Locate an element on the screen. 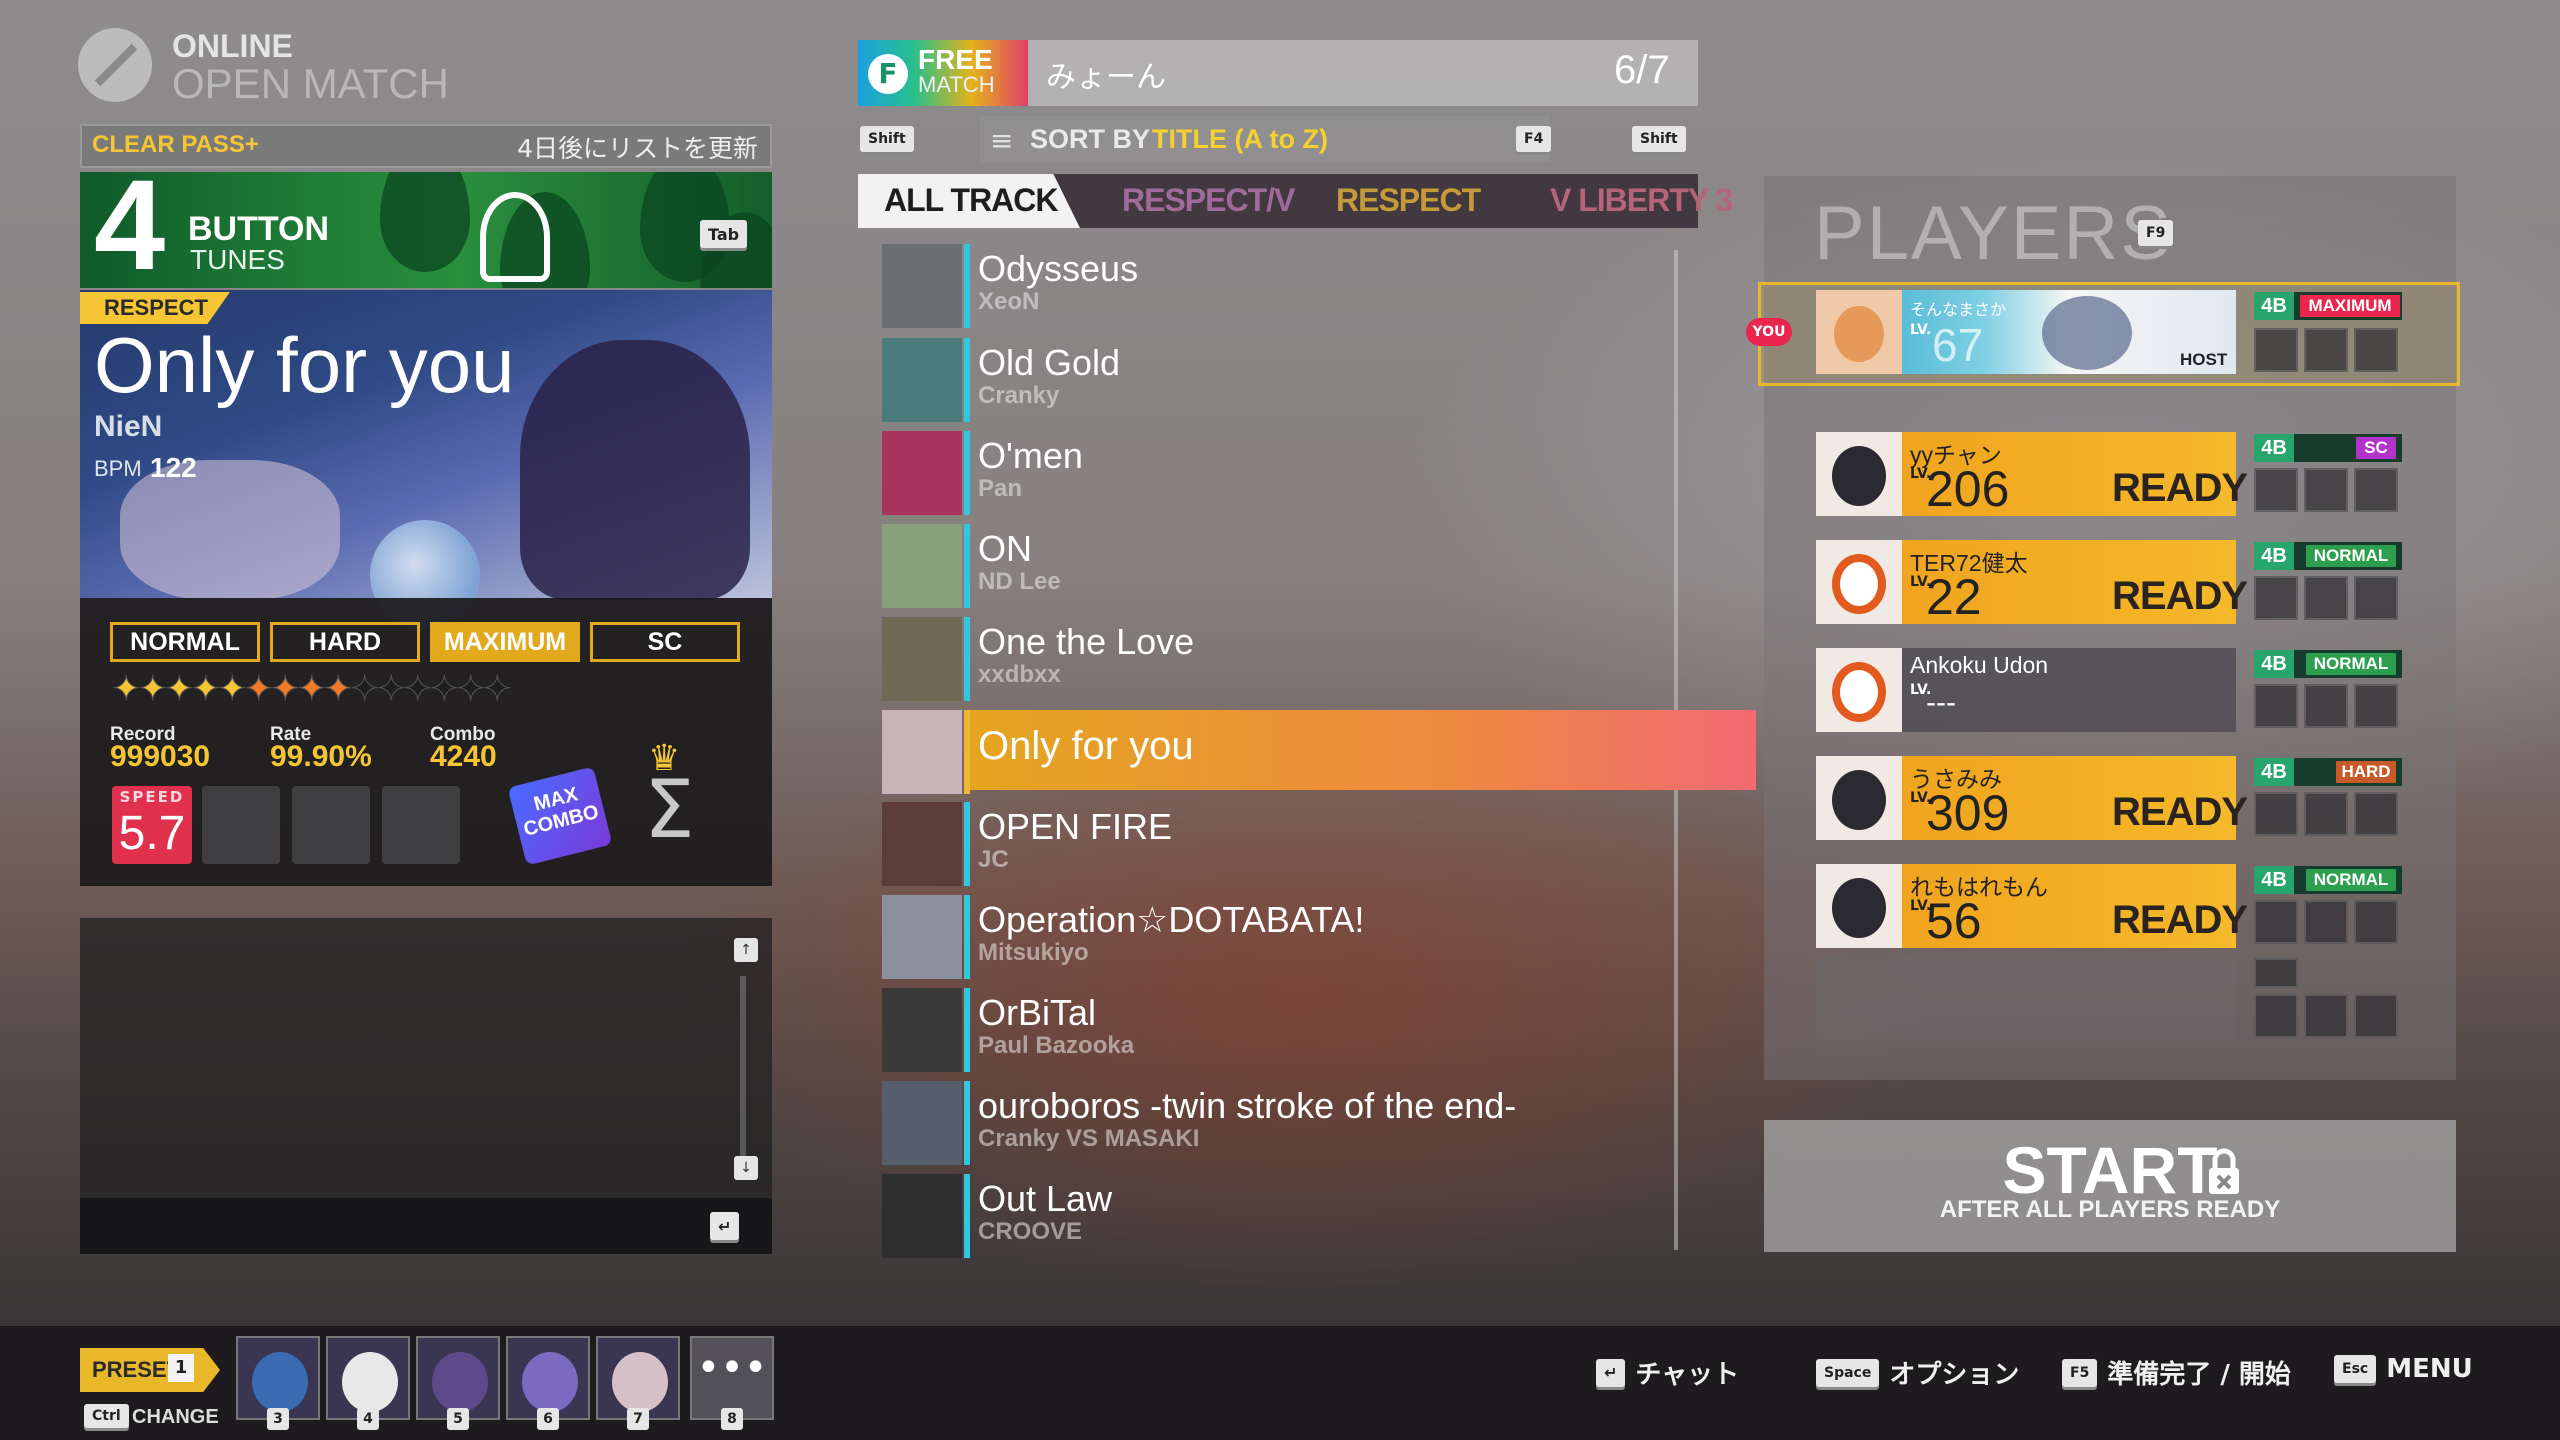 The image size is (2560, 1440). difficulty-hard: HARD is located at coordinates (345, 642).